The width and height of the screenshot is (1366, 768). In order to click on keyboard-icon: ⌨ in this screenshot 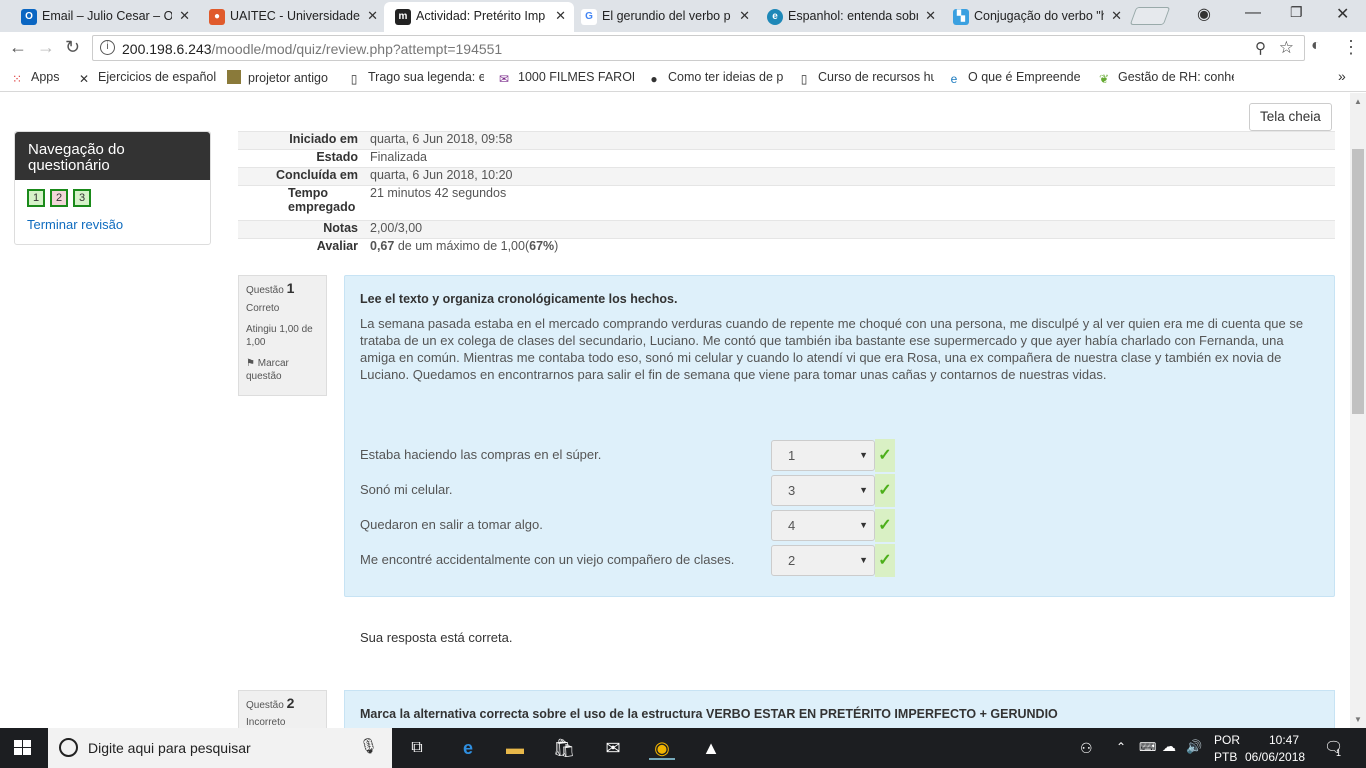, I will do `click(1147, 747)`.